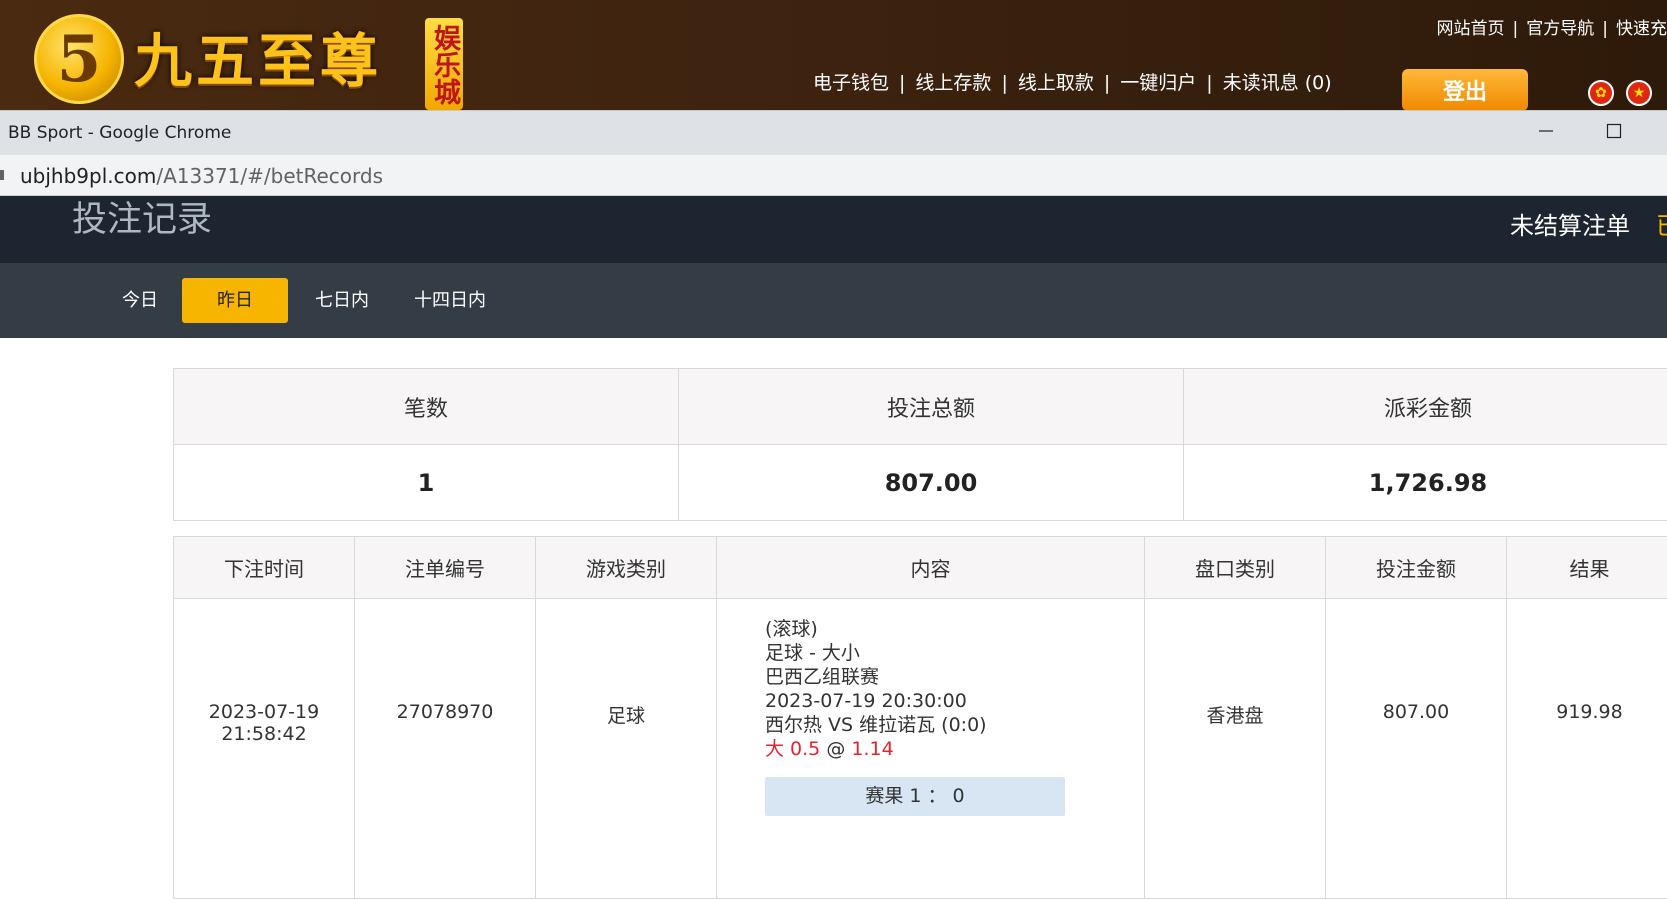 This screenshot has width=1667, height=899. What do you see at coordinates (1465, 89) in the screenshot?
I see `logout-button: 登出` at bounding box center [1465, 89].